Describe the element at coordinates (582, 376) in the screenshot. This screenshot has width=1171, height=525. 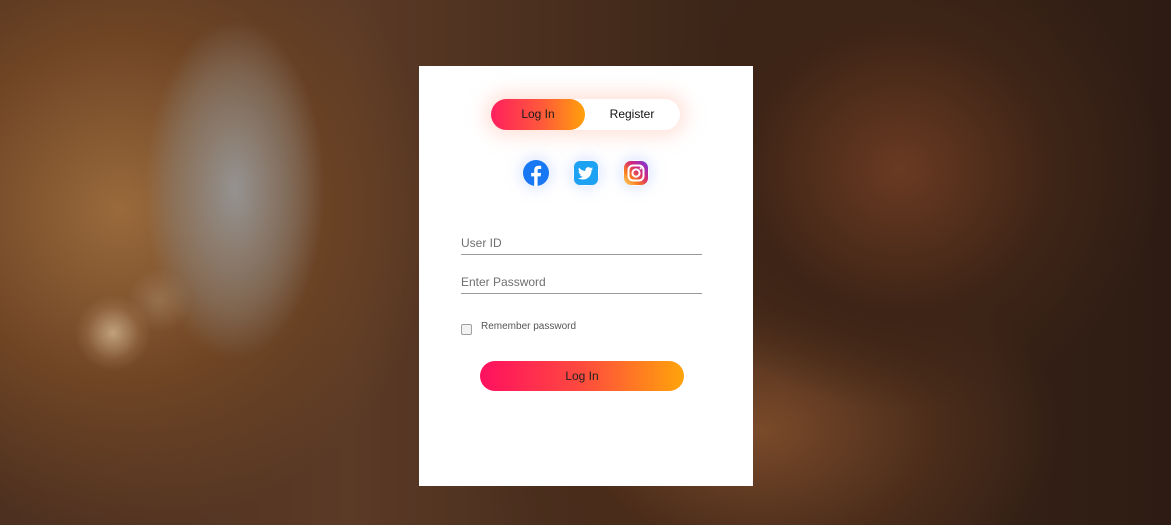
I see `login-submit-button: Log In` at that location.